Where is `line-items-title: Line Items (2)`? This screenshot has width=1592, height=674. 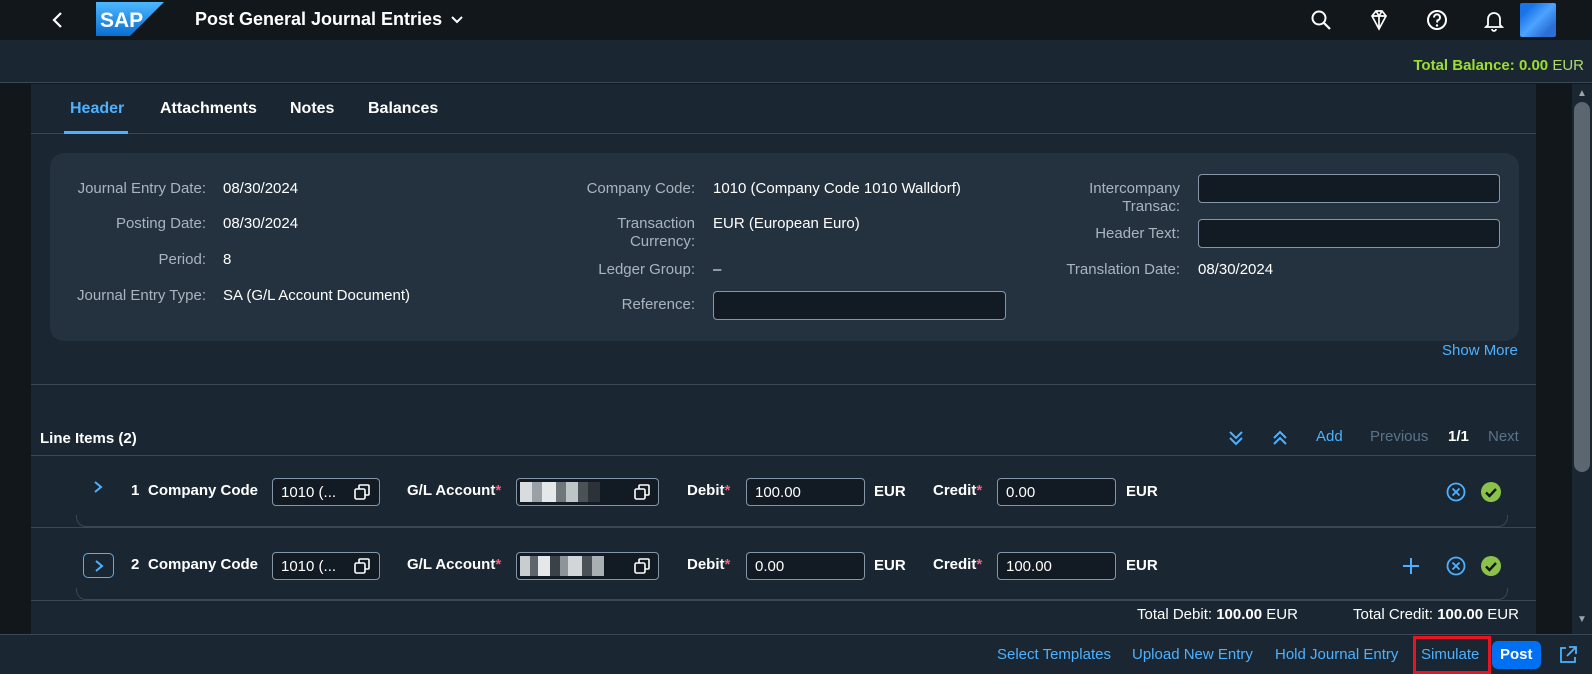 line-items-title: Line Items (2) is located at coordinates (88, 438).